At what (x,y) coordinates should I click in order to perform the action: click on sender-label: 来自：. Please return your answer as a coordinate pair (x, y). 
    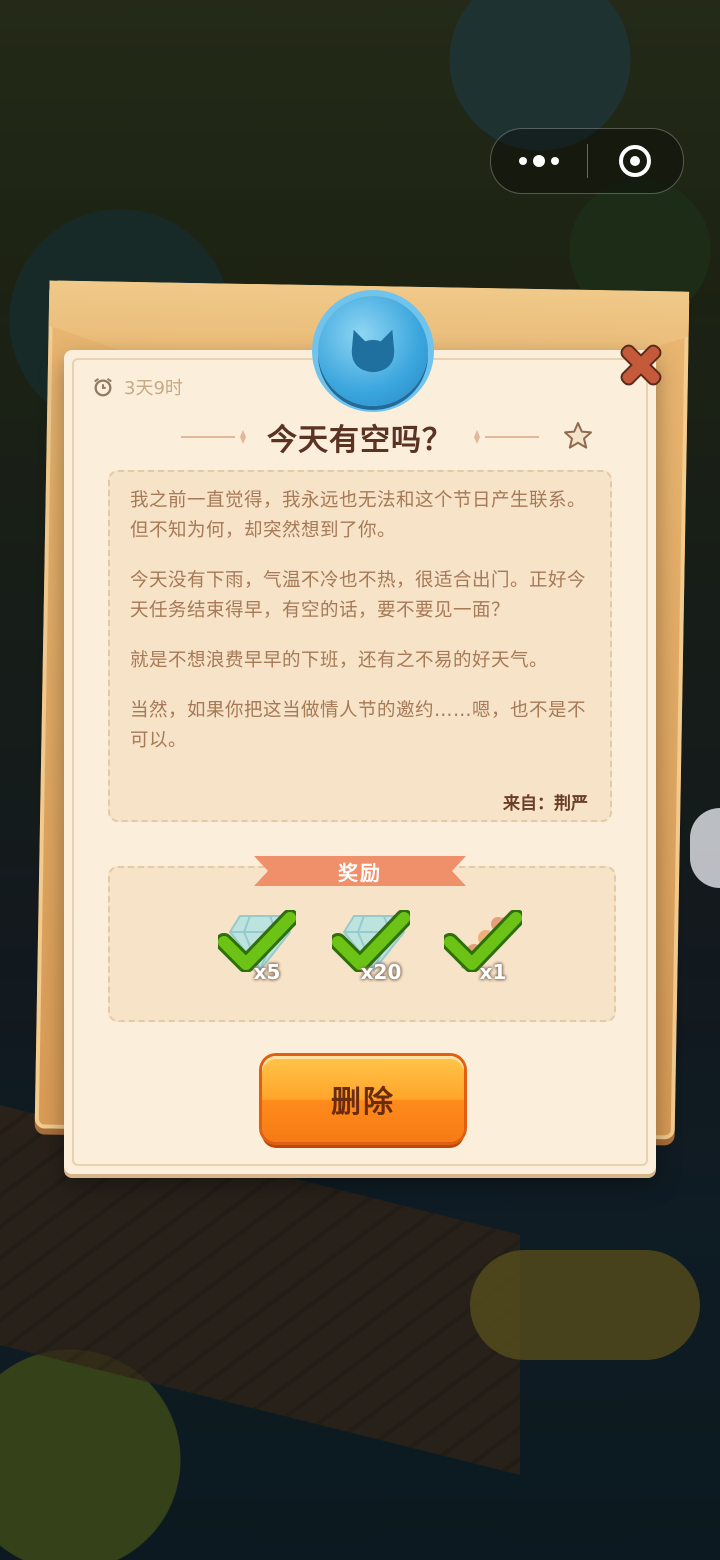
    Looking at the image, I should click on (528, 804).